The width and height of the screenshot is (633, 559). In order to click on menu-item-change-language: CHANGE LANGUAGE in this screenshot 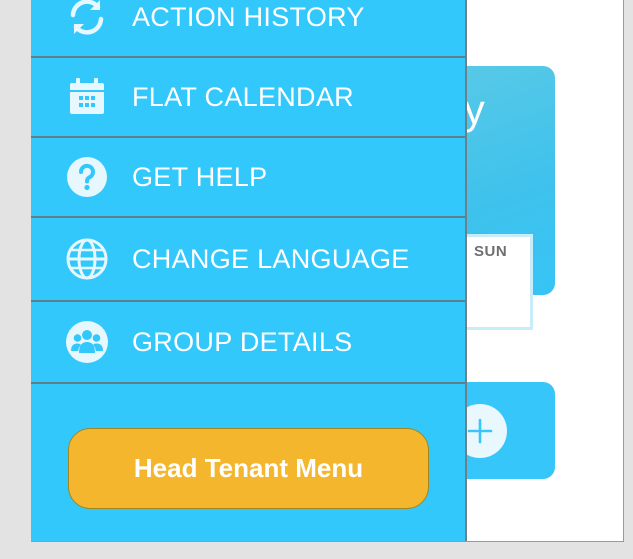, I will do `click(248, 260)`.